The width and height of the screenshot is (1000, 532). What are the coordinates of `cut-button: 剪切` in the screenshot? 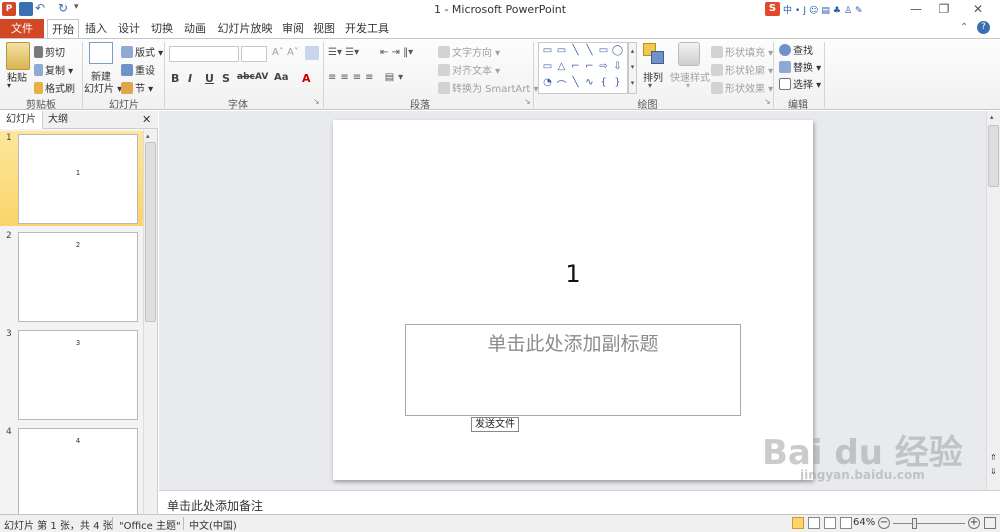 It's located at (49, 51).